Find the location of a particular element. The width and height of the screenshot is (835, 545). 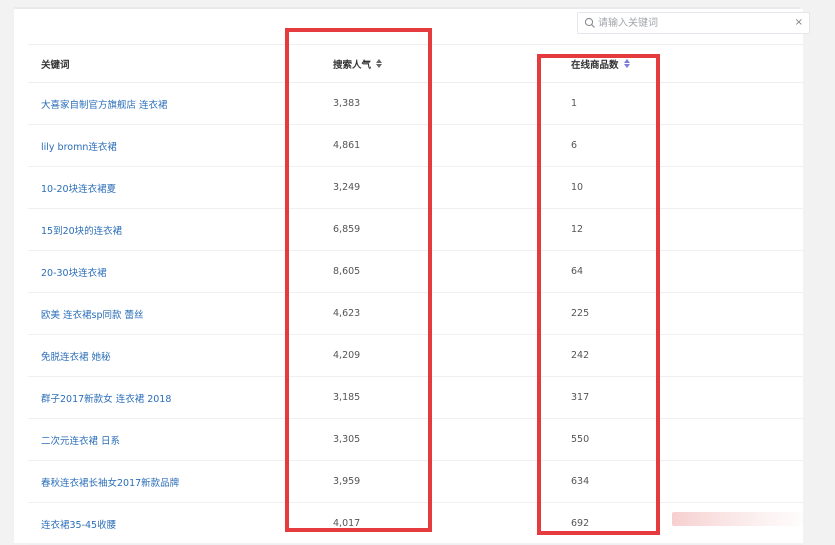

search-popularity-value: 3,383 is located at coordinates (347, 103).